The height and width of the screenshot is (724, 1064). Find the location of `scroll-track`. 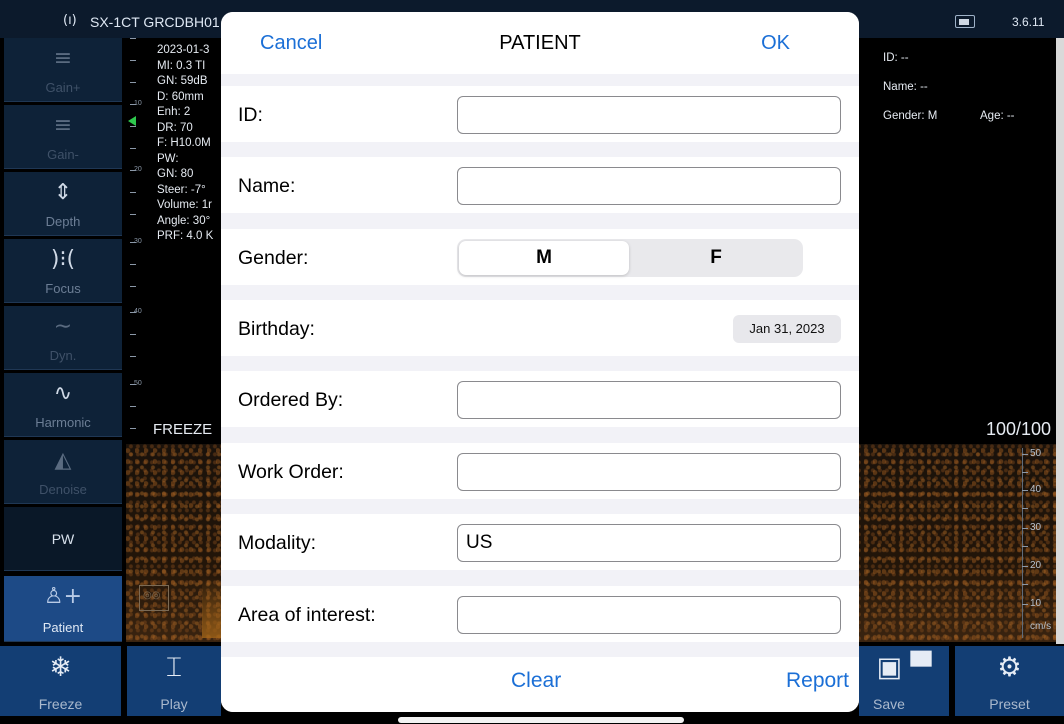

scroll-track is located at coordinates (1060, 341).